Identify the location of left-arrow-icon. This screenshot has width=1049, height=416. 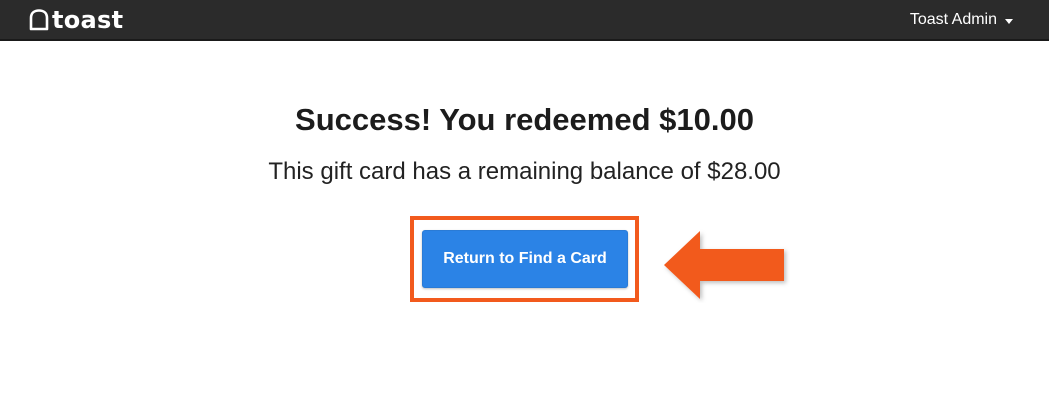
(724, 265).